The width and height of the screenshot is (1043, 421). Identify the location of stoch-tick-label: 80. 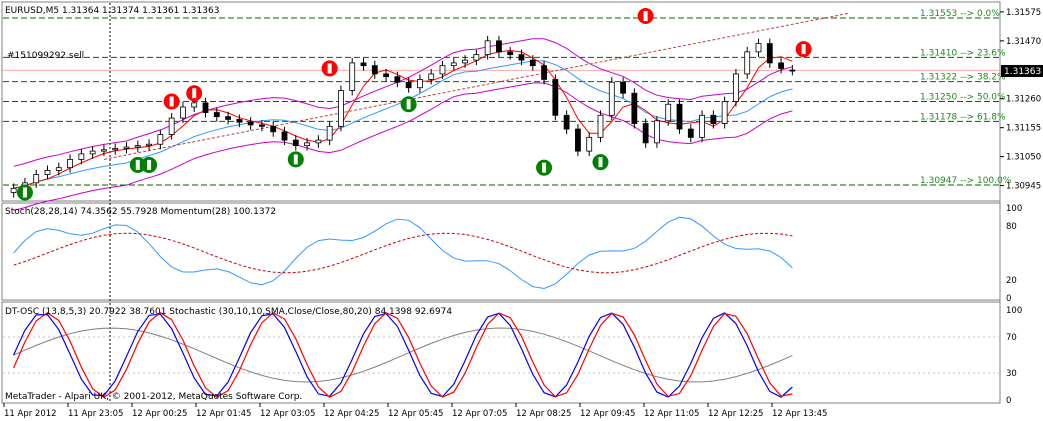
(1011, 227).